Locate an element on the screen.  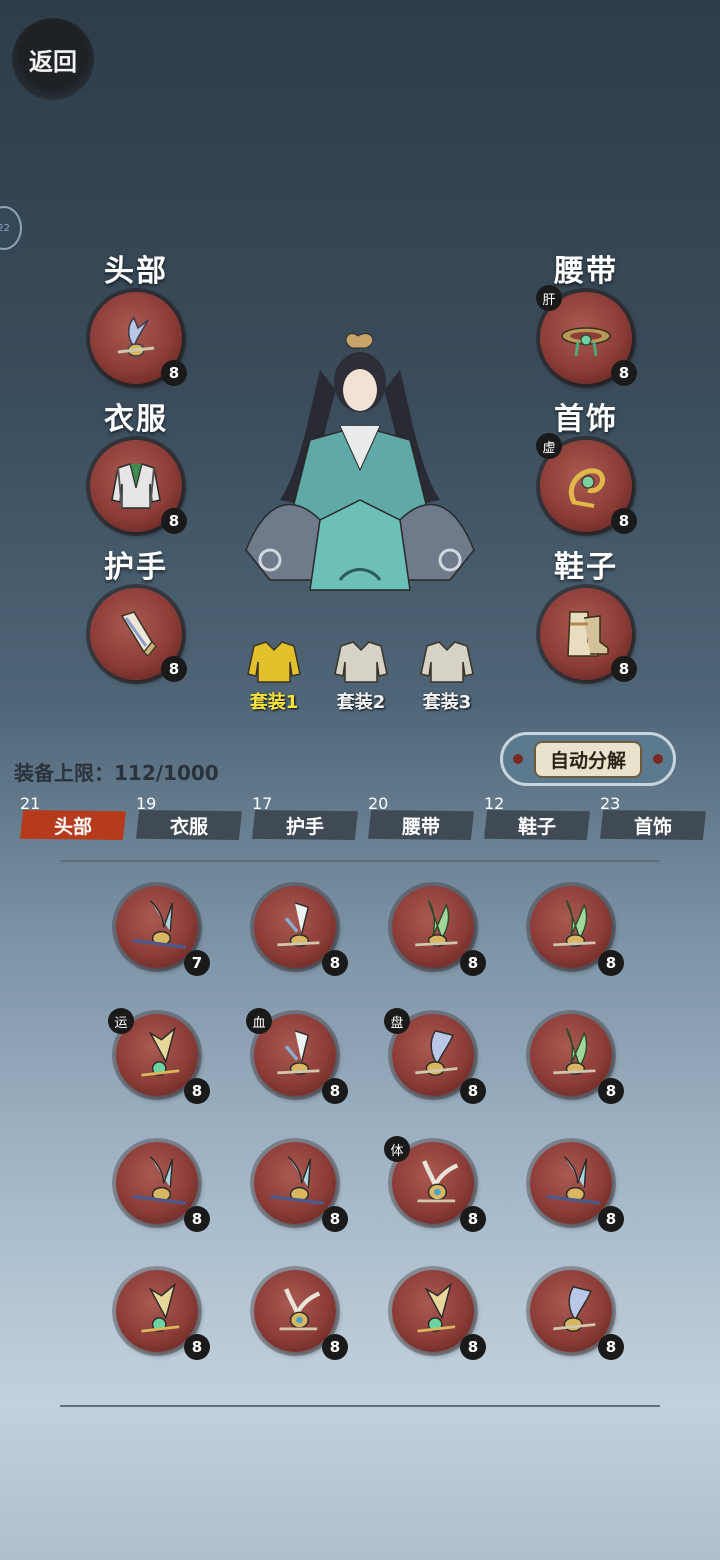
clothes-level-badge: 8 is located at coordinates (174, 521).